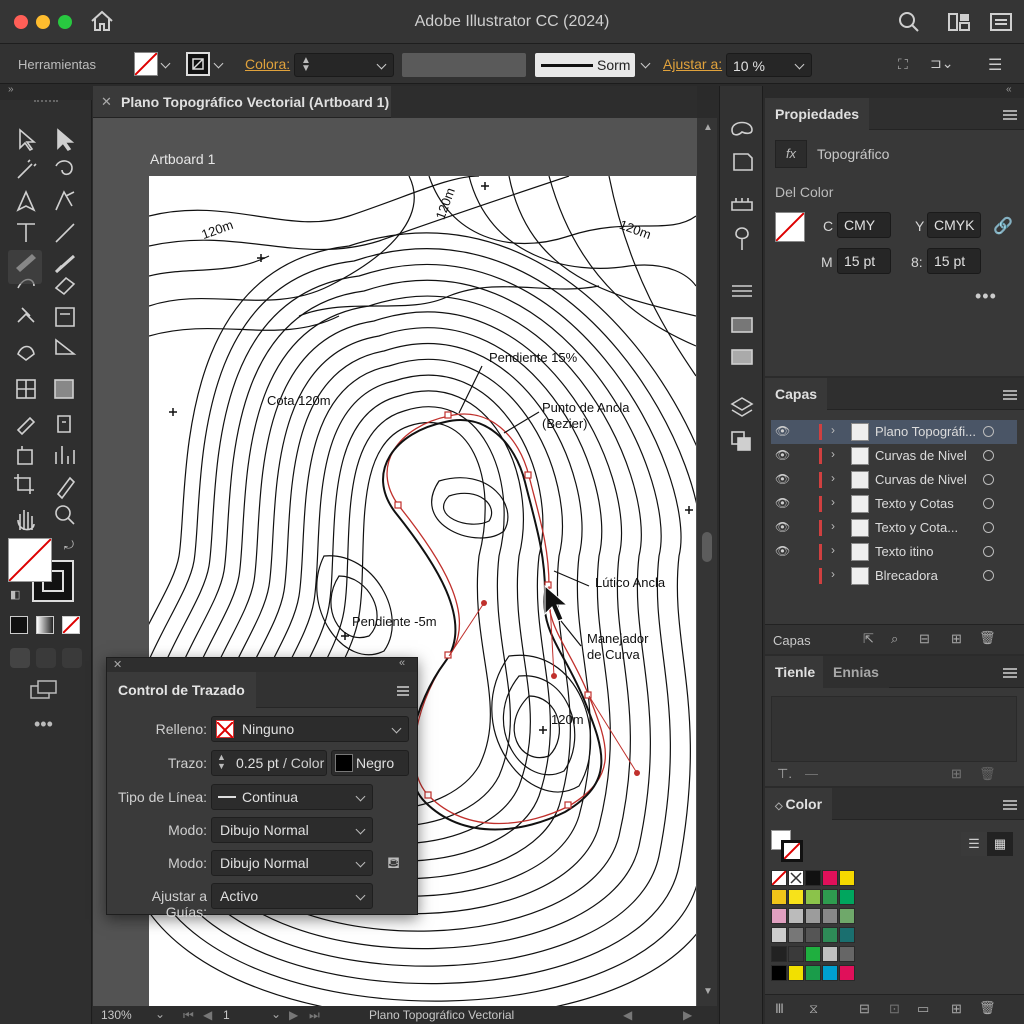 The width and height of the screenshot is (1024, 1024). Describe the element at coordinates (1010, 395) in the screenshot. I see `layers-menu-icon` at that location.